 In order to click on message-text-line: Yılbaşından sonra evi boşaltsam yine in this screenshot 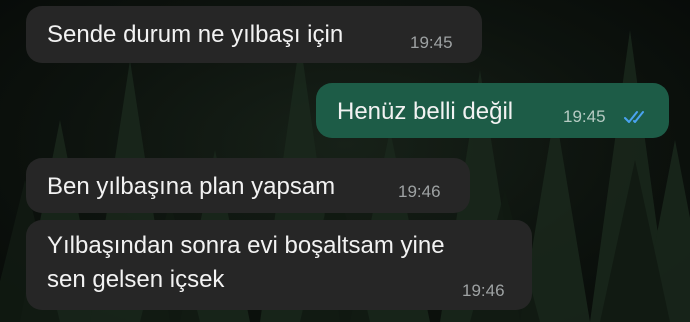, I will do `click(246, 245)`.